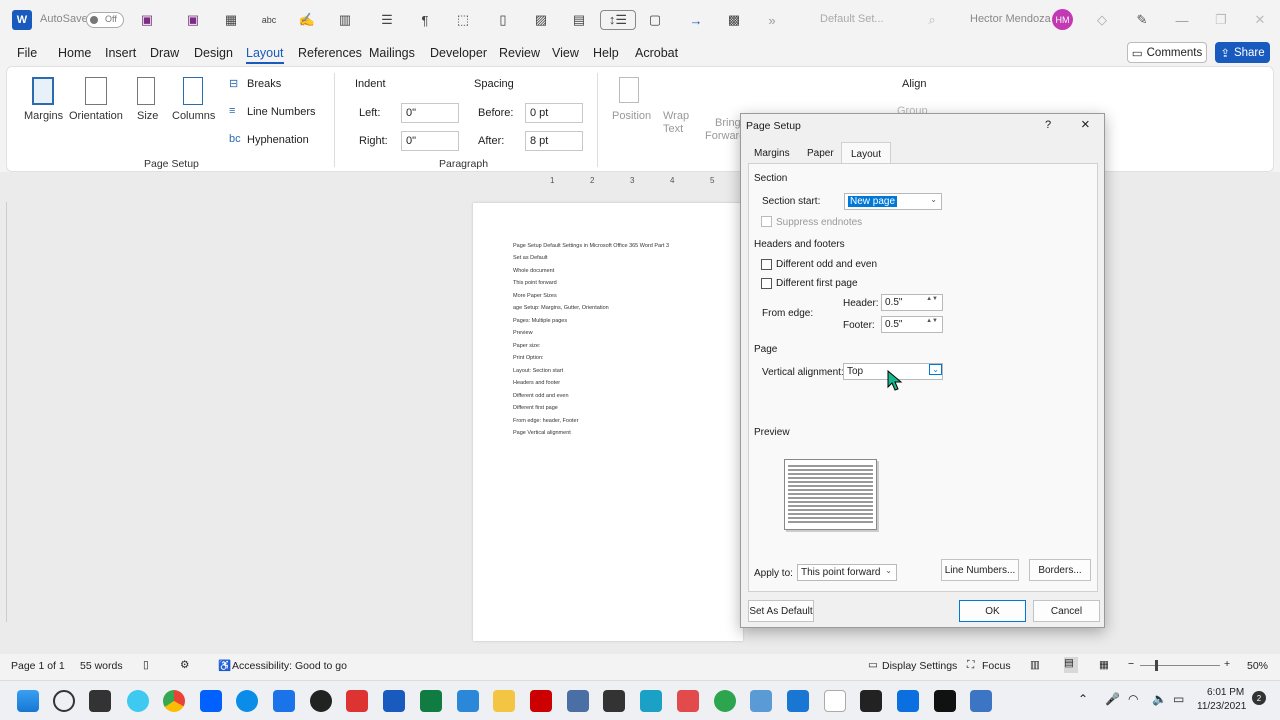  Describe the element at coordinates (1242, 52) in the screenshot. I see `share-button: ⇪ Share` at that location.